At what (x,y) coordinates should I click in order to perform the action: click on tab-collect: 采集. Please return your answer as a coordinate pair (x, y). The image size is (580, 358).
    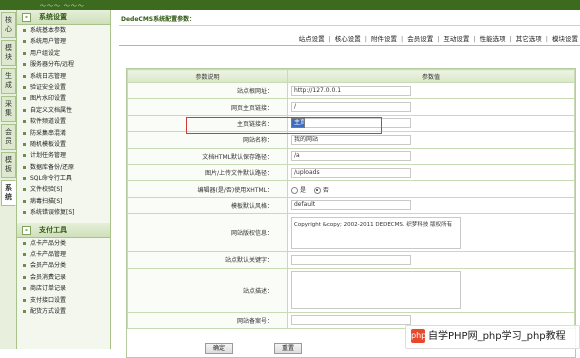
    Looking at the image, I should click on (8, 109).